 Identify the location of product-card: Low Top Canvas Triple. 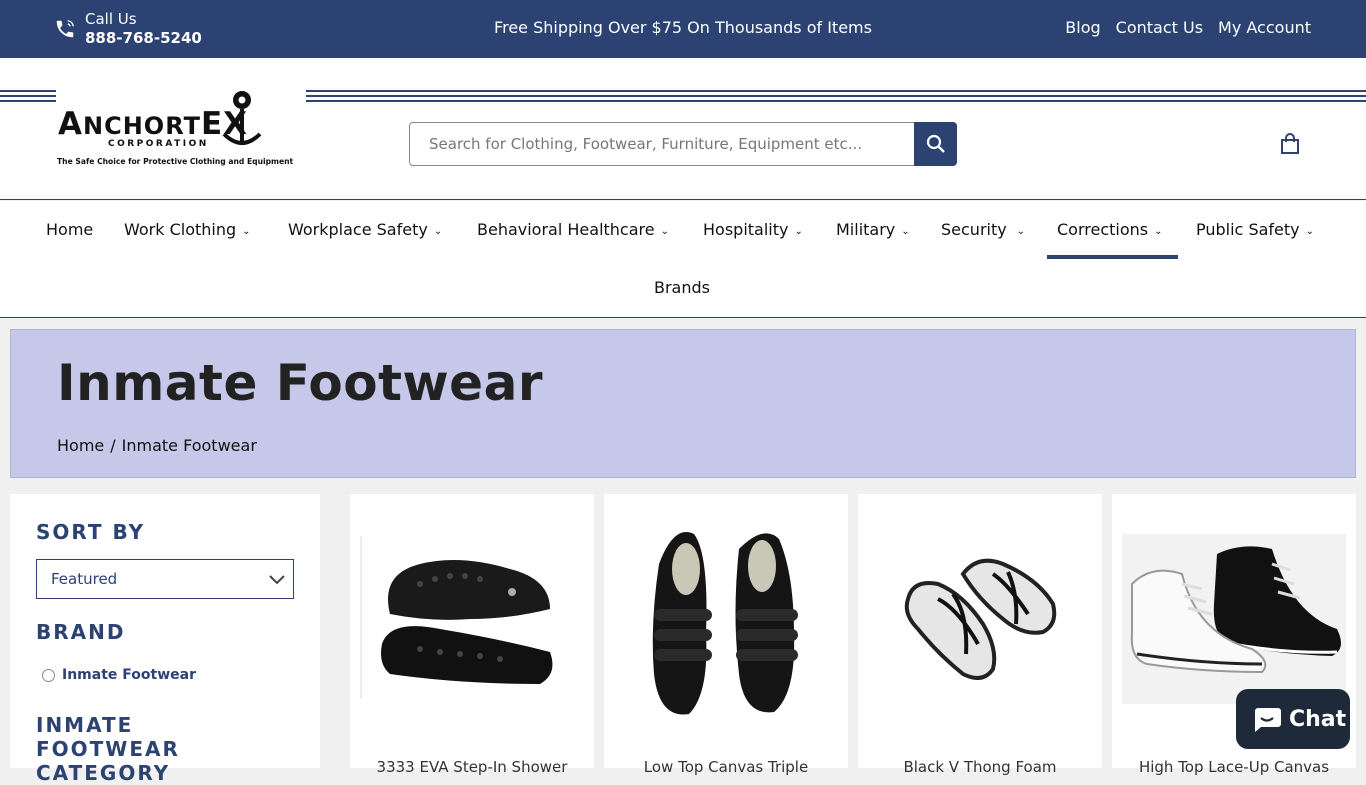
(726, 635).